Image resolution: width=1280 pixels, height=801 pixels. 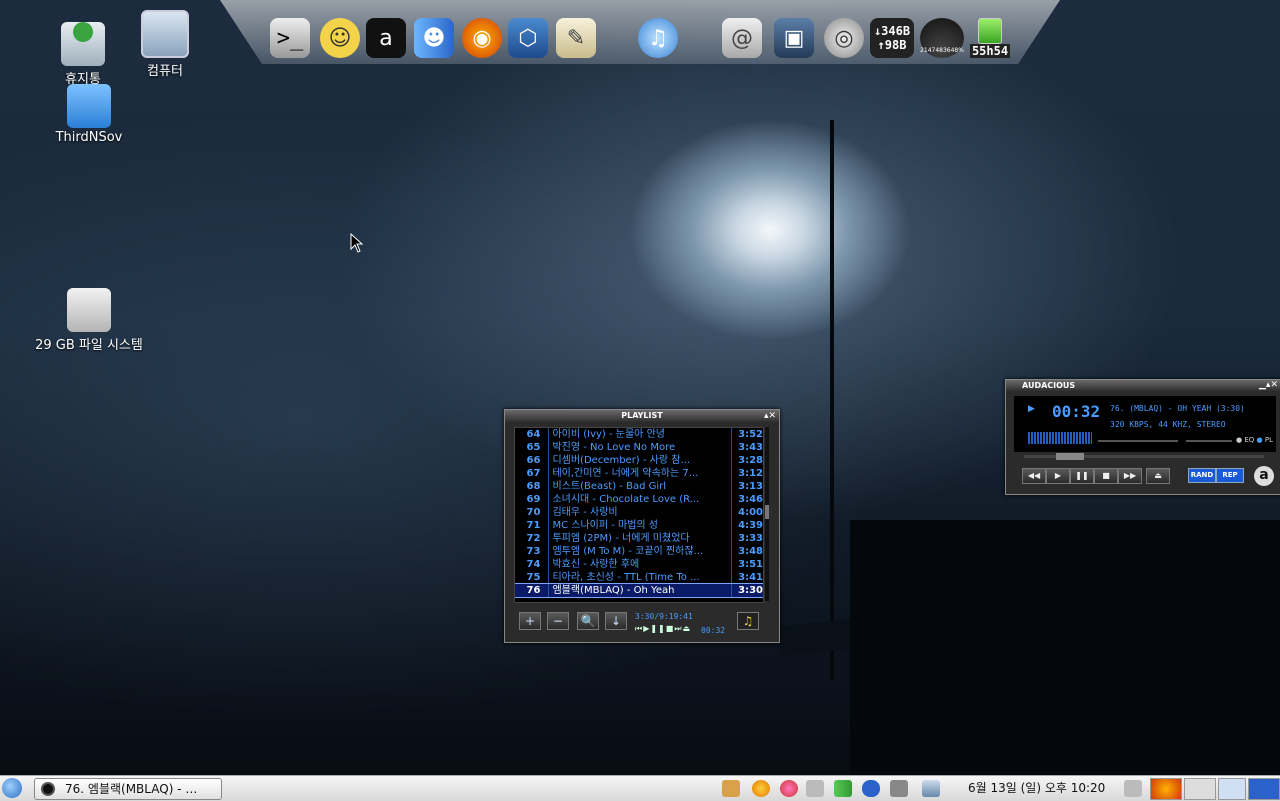 I want to click on virtualbox-icon: ⬡, so click(x=528, y=38).